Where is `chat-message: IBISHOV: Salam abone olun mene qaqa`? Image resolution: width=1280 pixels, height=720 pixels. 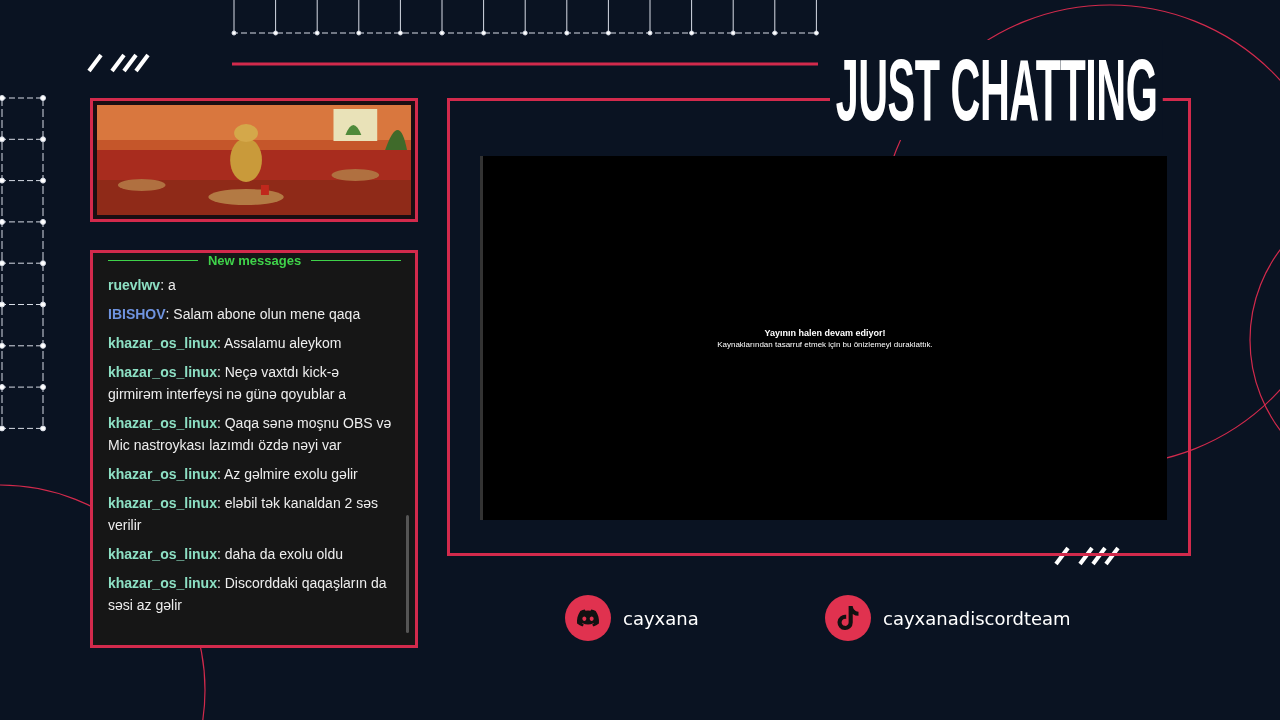
chat-message: IBISHOV: Salam abone olun mene qaqa is located at coordinates (235, 314).